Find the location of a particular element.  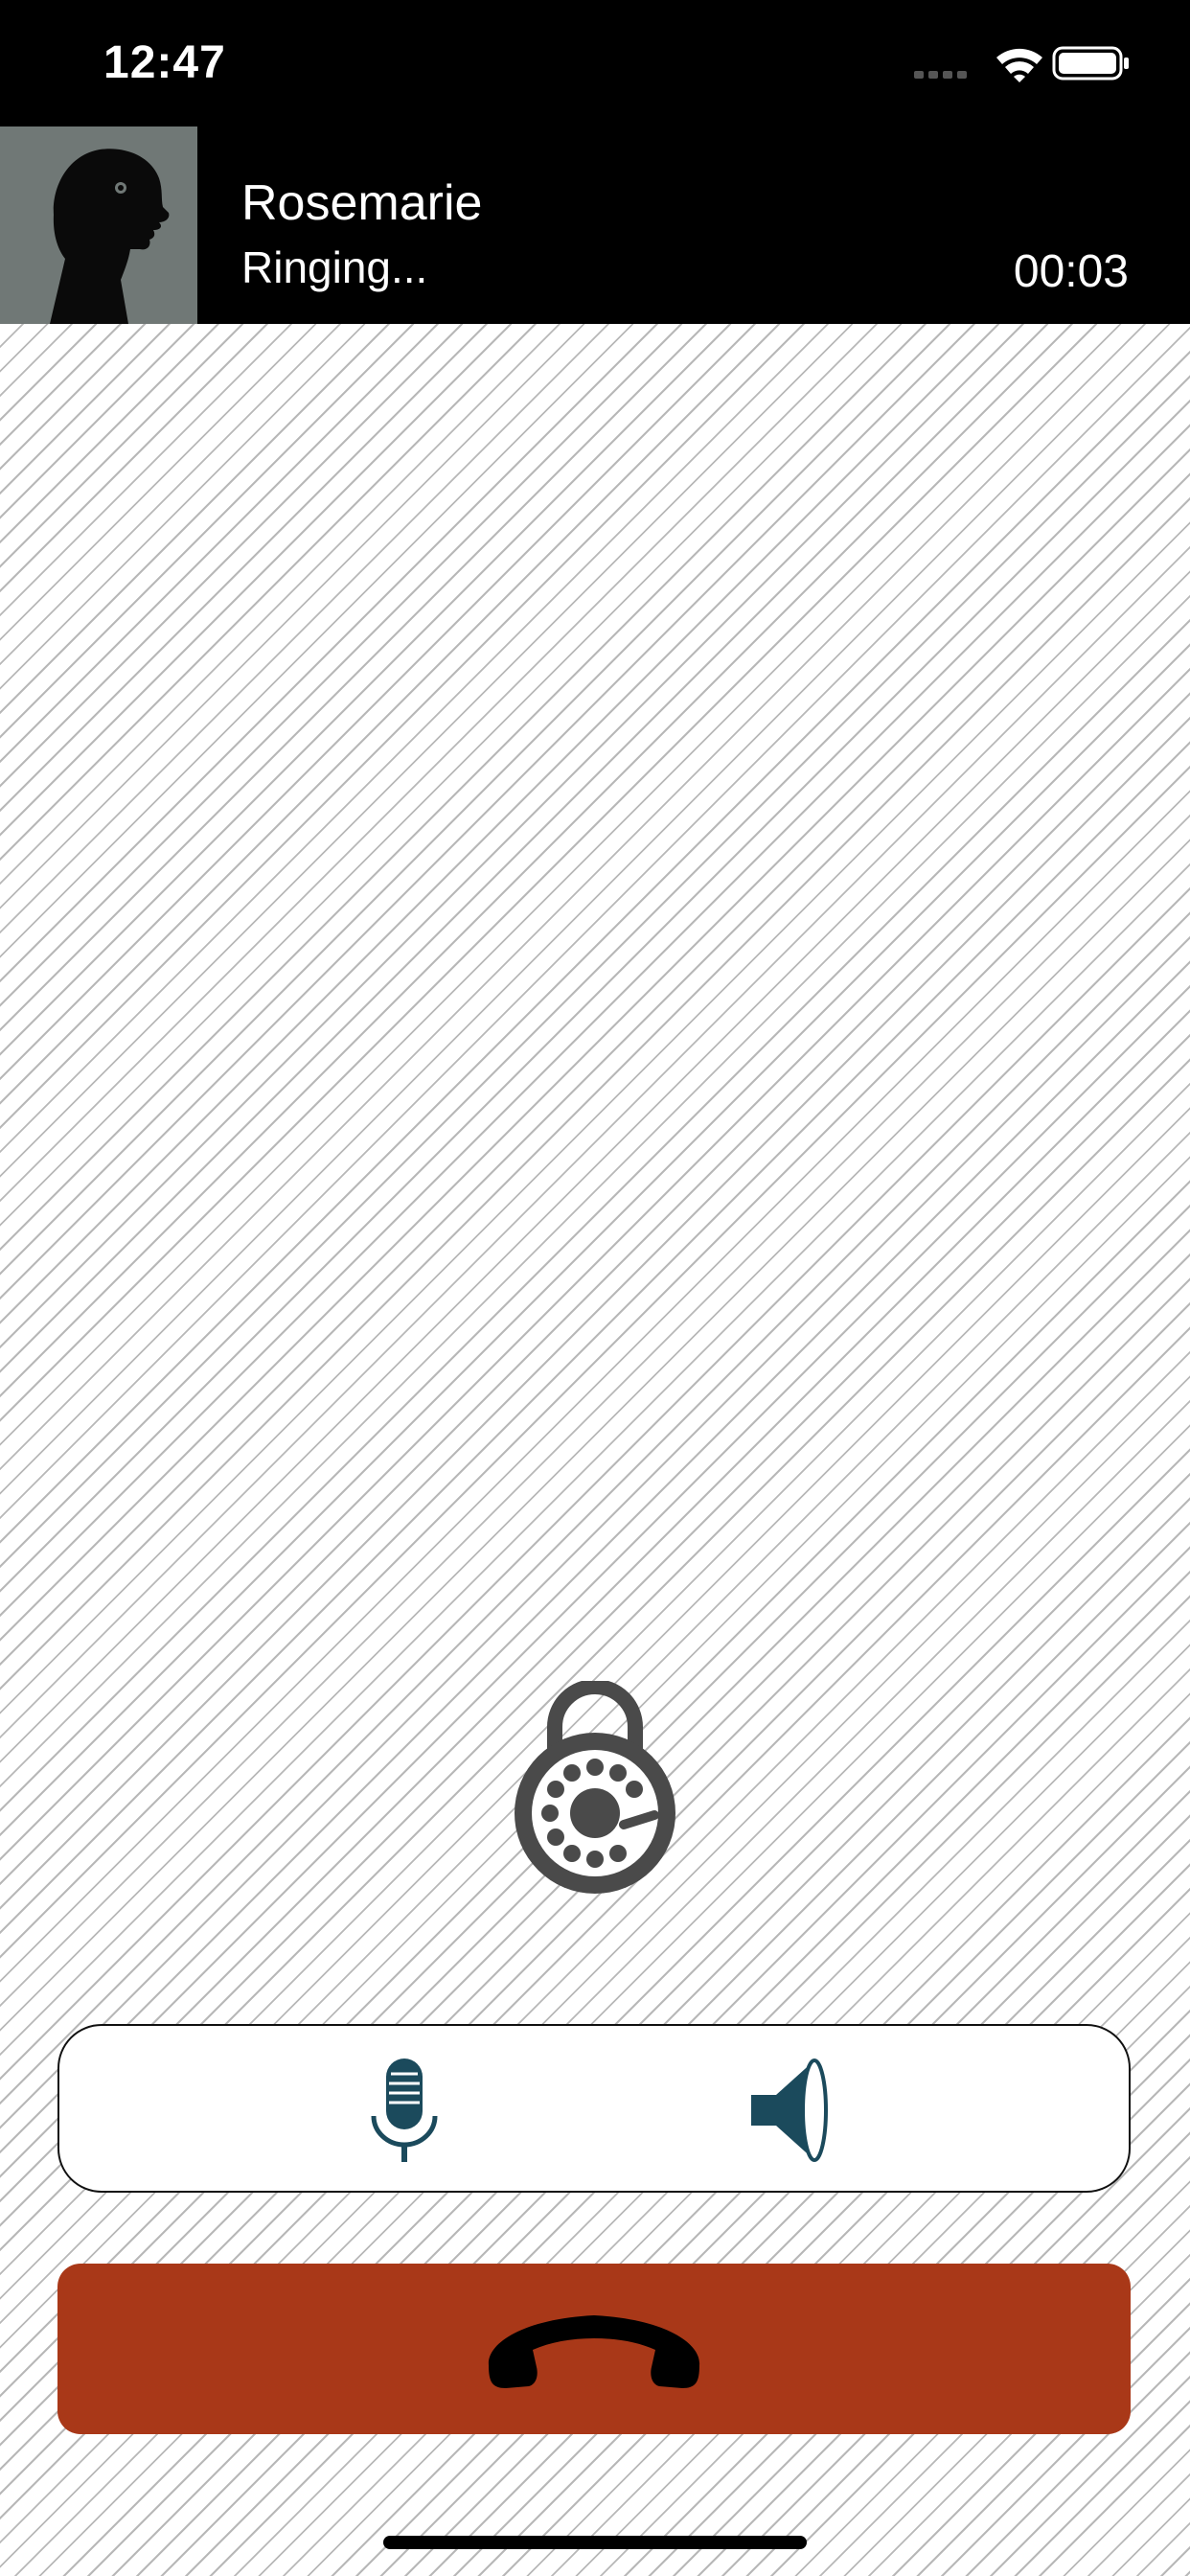

silhouette-avatar-icon is located at coordinates (110, 236).